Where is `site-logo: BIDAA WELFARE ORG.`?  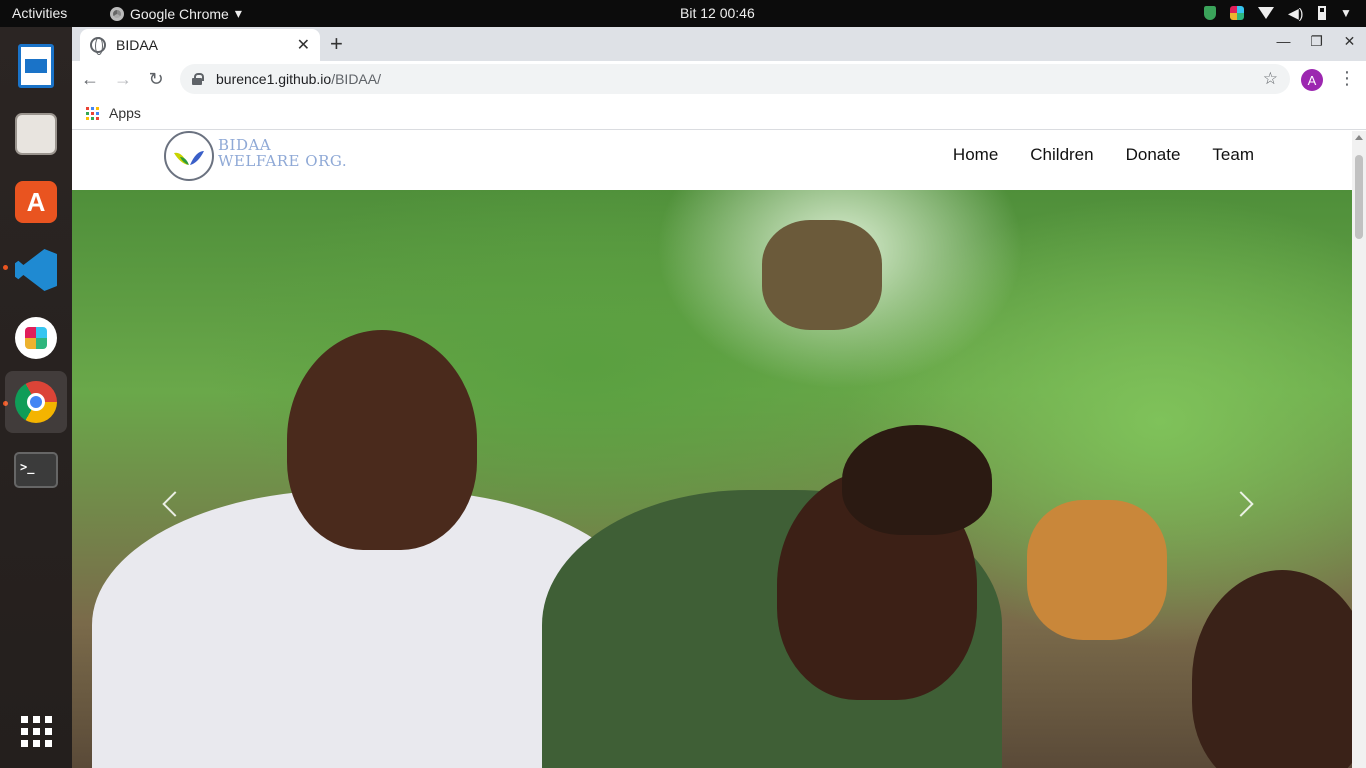
site-logo: BIDAA WELFARE ORG. is located at coordinates (259, 156).